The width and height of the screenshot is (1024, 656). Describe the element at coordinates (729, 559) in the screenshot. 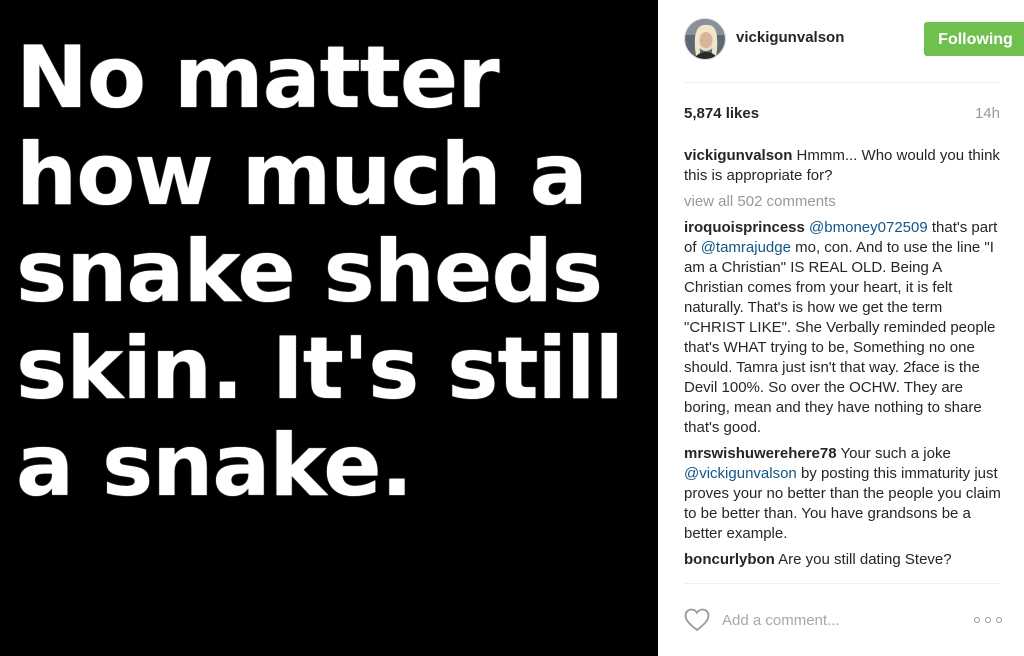

I see `comment-username: boncurlybon` at that location.